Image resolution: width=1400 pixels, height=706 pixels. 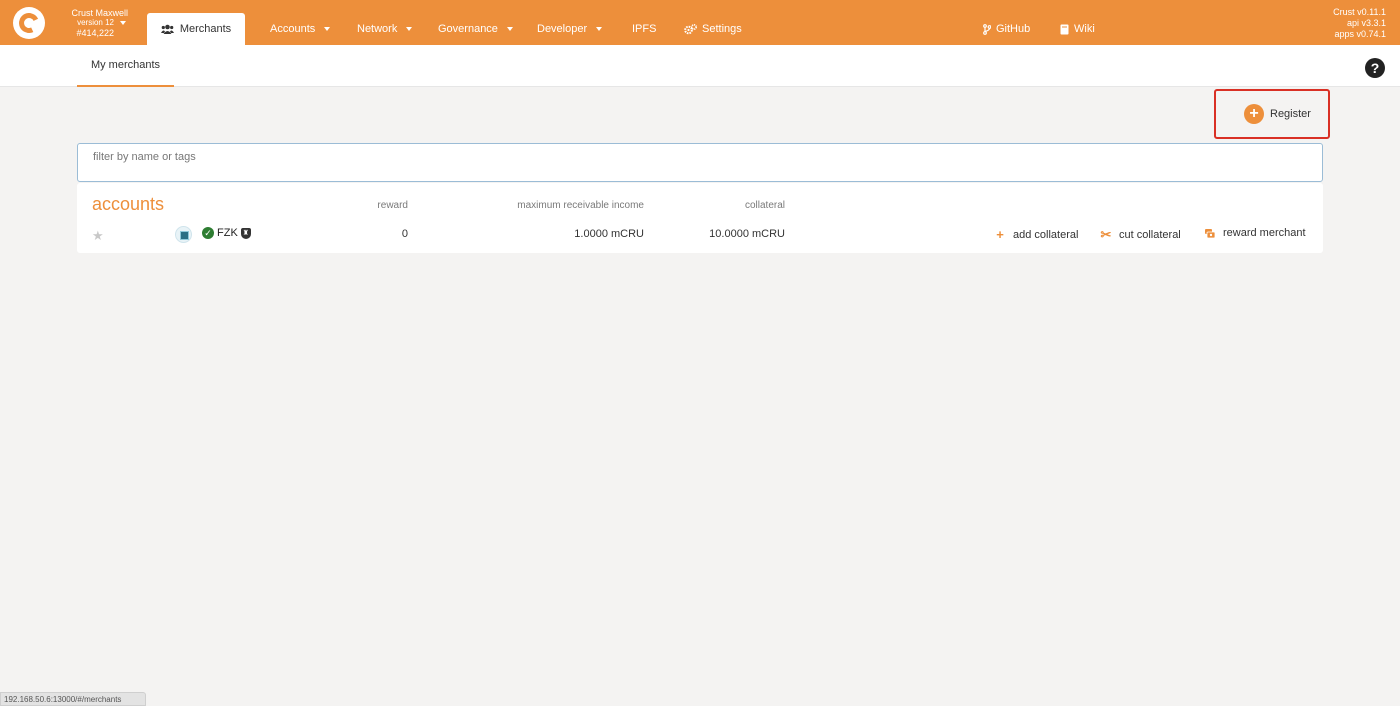 I want to click on cell-income: 1.0000 mCRU, so click(x=609, y=234).